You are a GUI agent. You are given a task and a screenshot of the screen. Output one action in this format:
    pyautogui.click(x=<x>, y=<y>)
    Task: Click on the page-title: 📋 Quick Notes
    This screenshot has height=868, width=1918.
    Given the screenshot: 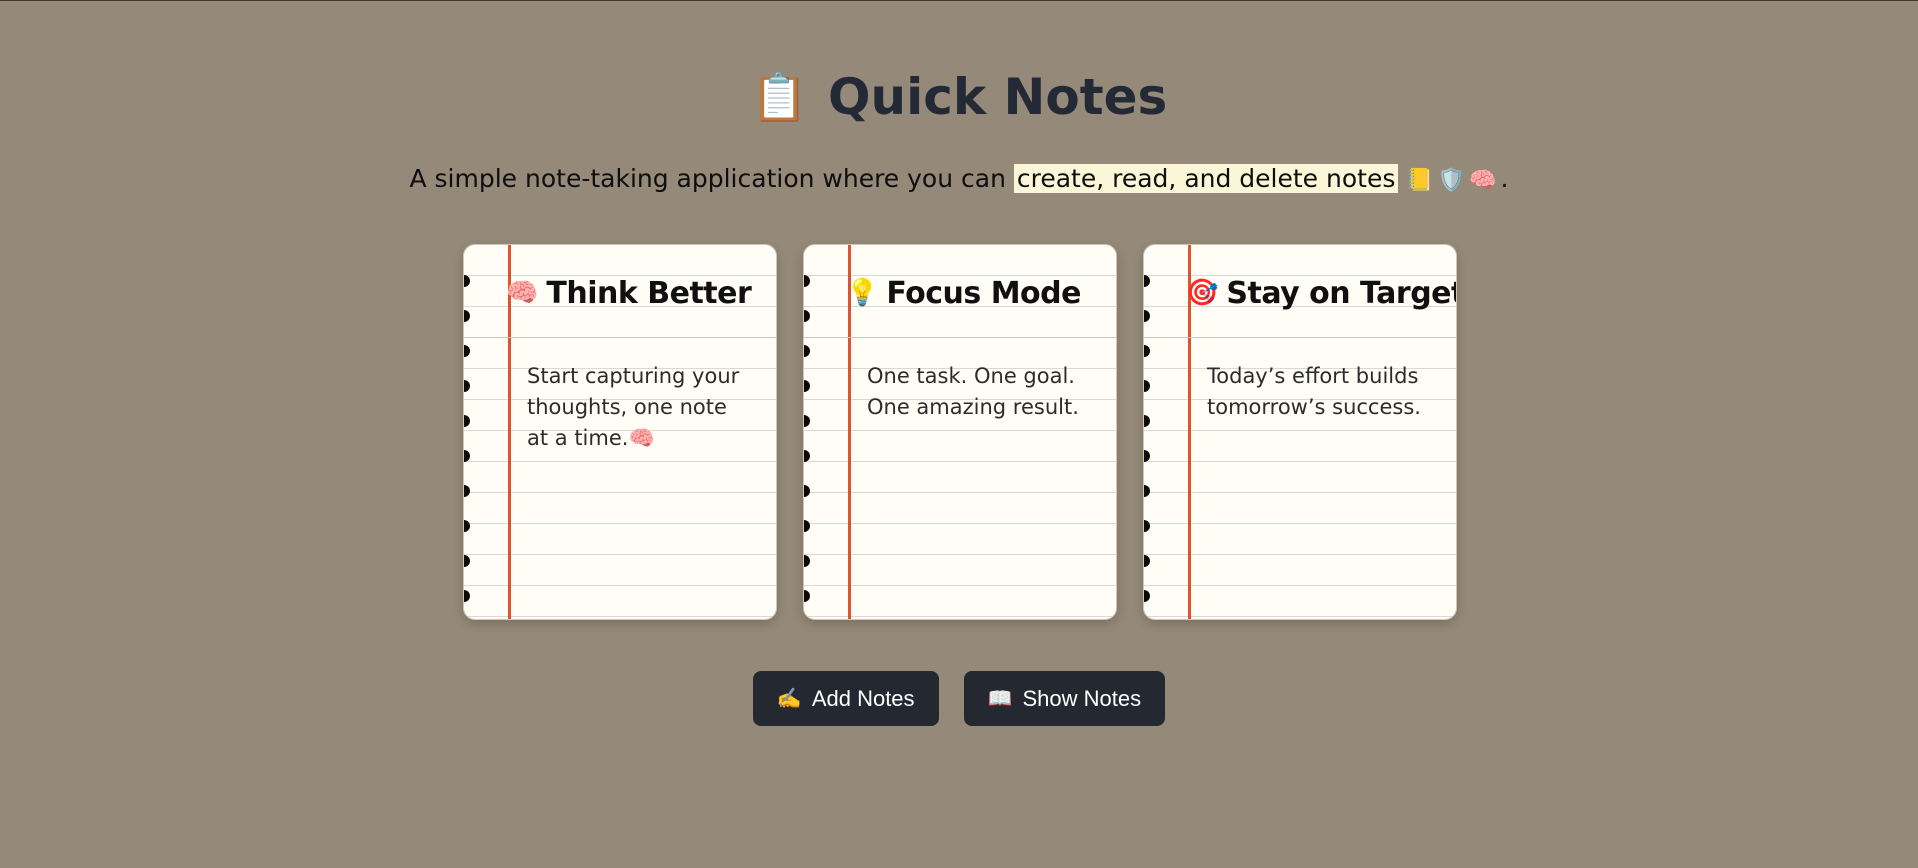 What is the action you would take?
    pyautogui.click(x=959, y=97)
    